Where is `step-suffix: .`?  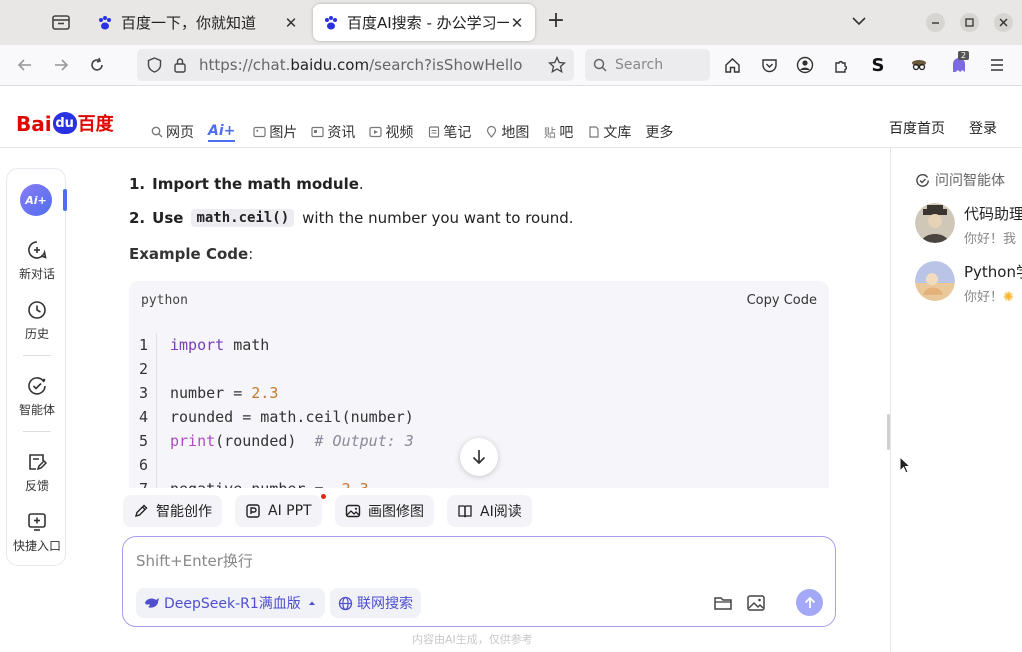
step-suffix: . is located at coordinates (361, 184).